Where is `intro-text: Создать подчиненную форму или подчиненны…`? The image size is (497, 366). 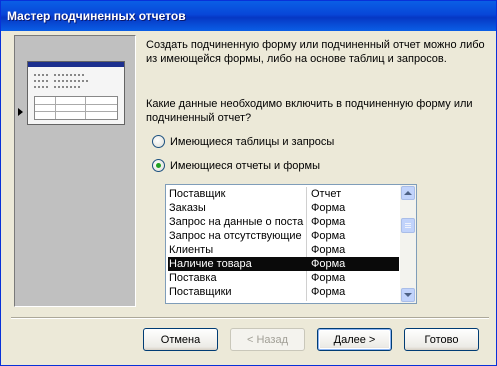 intro-text: Создать подчиненную форму или подчиненны… is located at coordinates (315, 52).